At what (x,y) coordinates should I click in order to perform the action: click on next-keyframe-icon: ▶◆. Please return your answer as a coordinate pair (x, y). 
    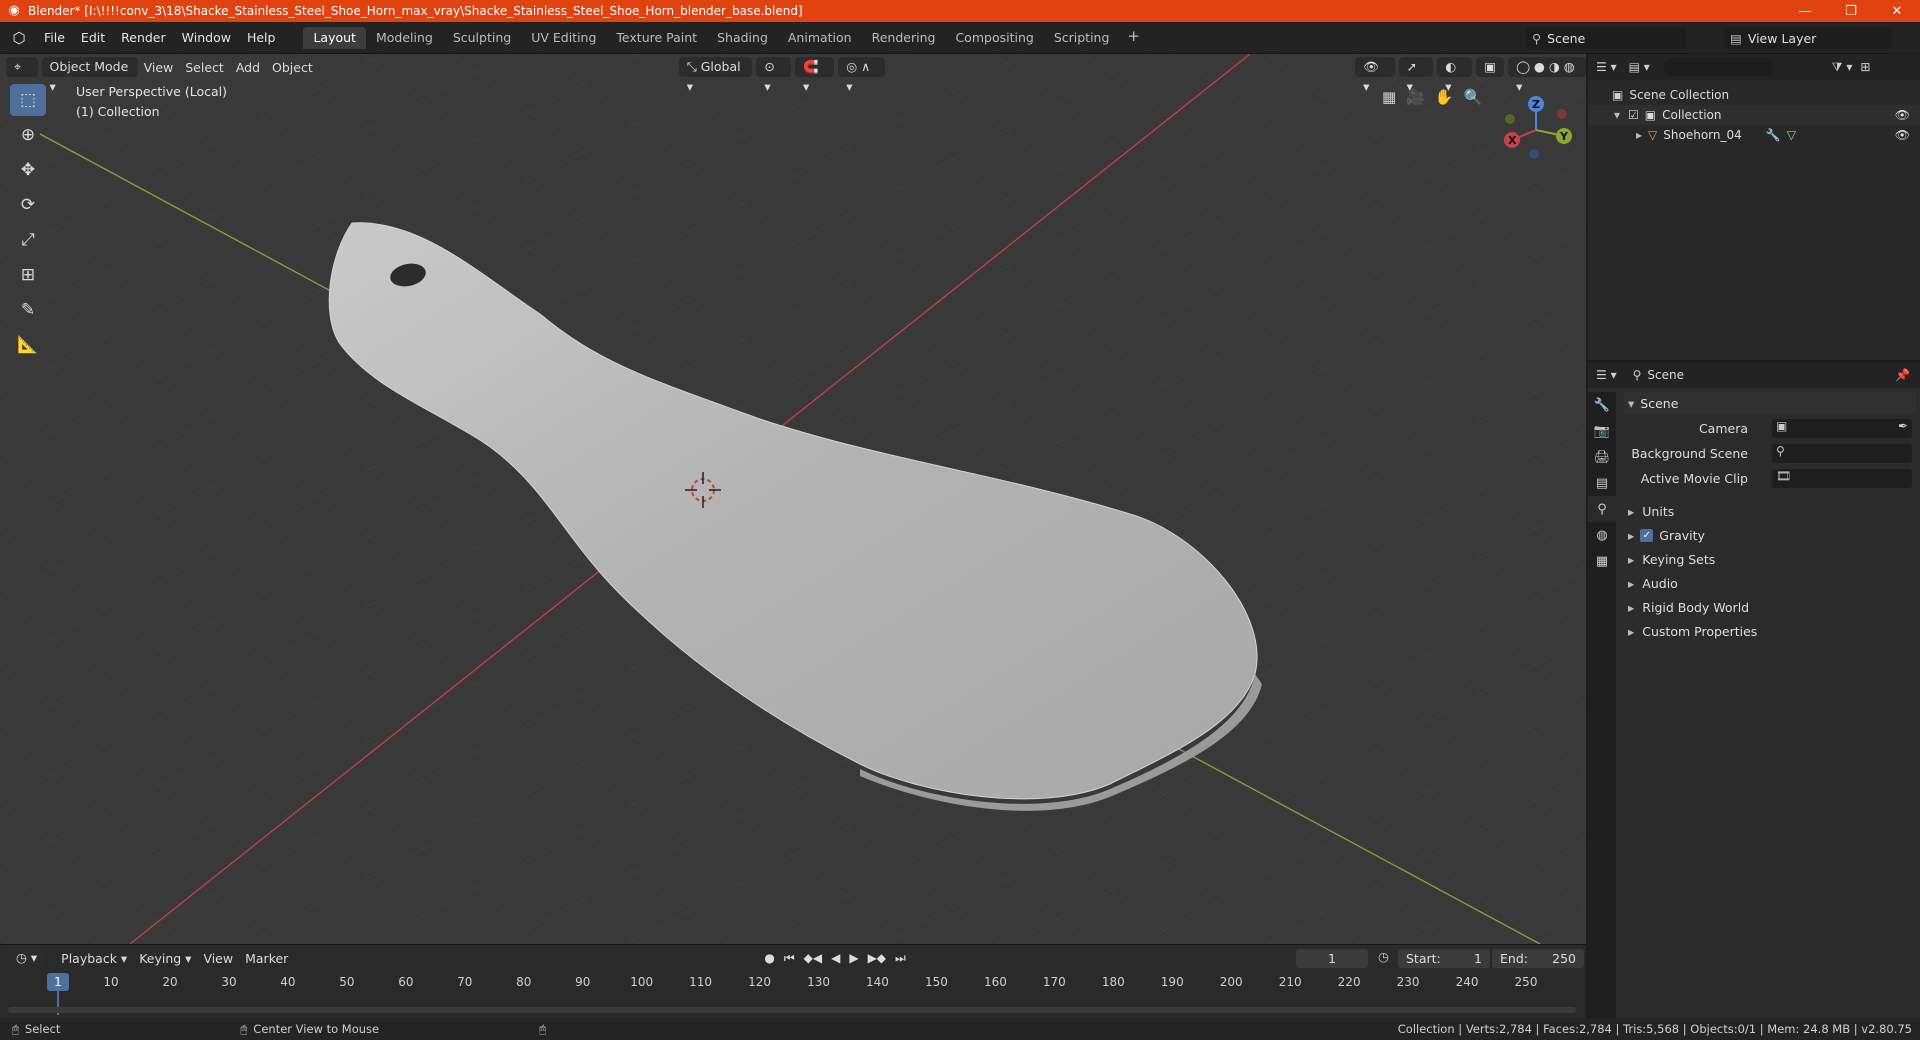
    Looking at the image, I should click on (877, 958).